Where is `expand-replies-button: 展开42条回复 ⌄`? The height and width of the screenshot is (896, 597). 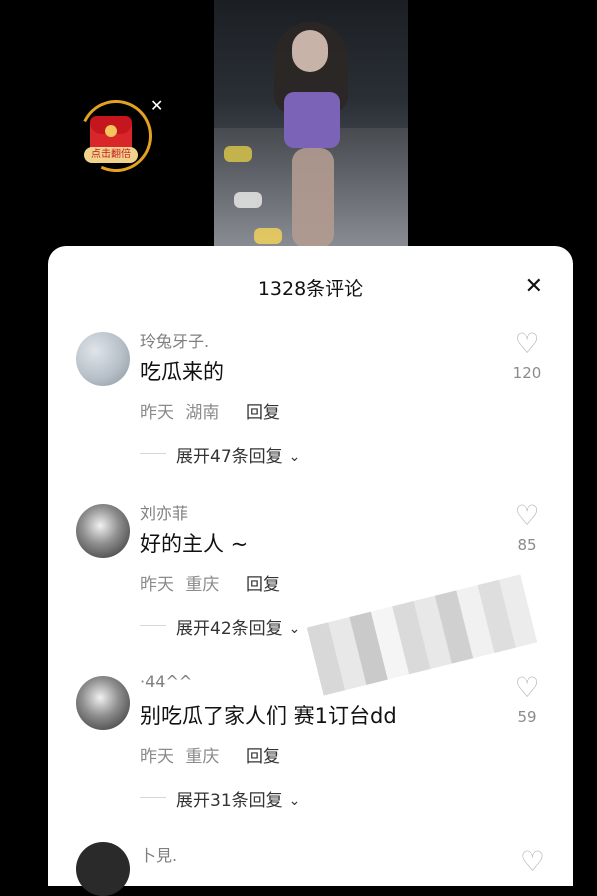
expand-replies-button: 展开42条回复 ⌄ is located at coordinates (238, 626).